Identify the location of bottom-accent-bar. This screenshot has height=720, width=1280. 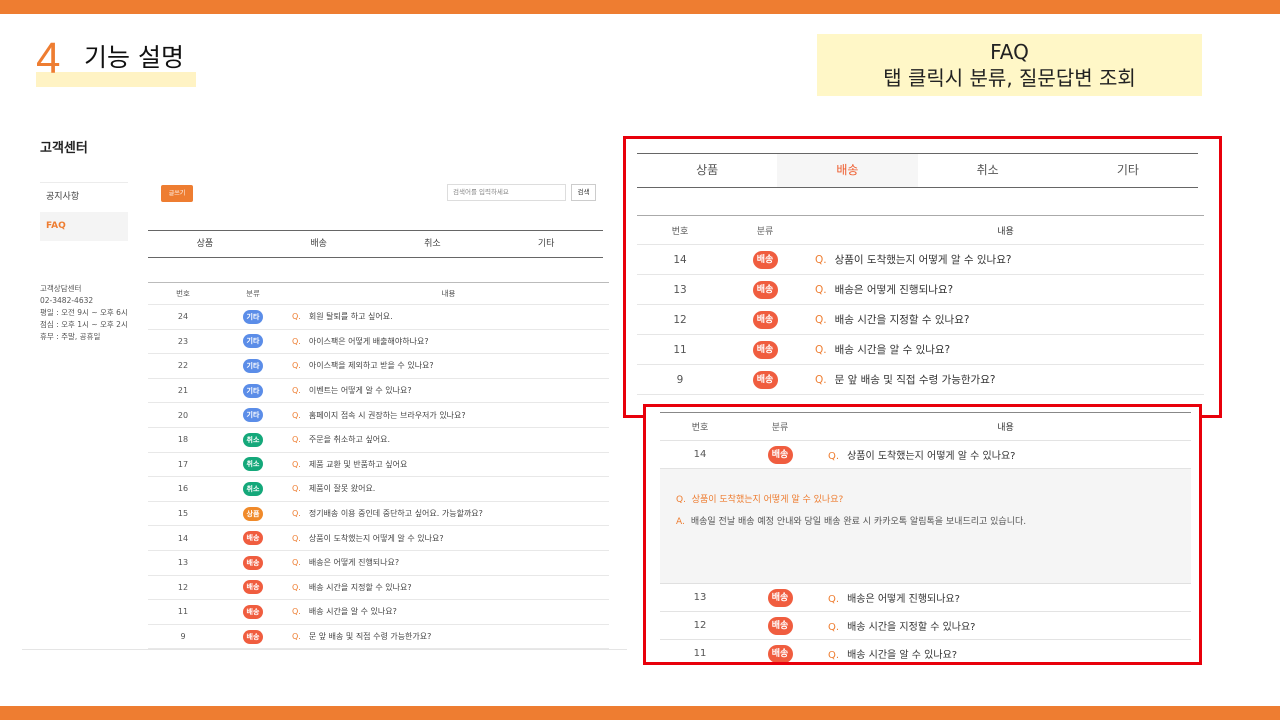
(640, 713).